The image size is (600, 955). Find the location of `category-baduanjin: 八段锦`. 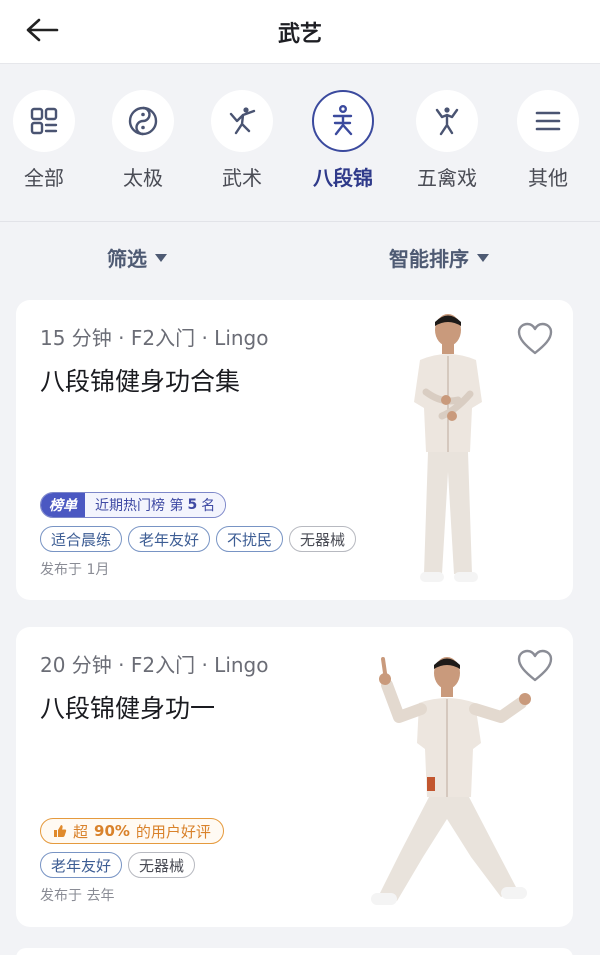

category-baduanjin: 八段锦 is located at coordinates (343, 140).